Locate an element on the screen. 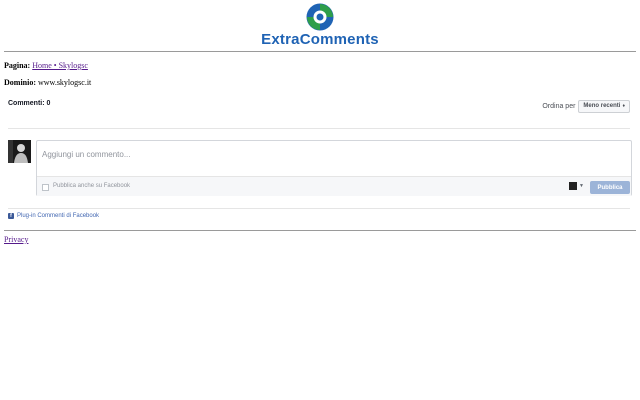 The height and width of the screenshot is (400, 640). header-divider is located at coordinates (320, 51).